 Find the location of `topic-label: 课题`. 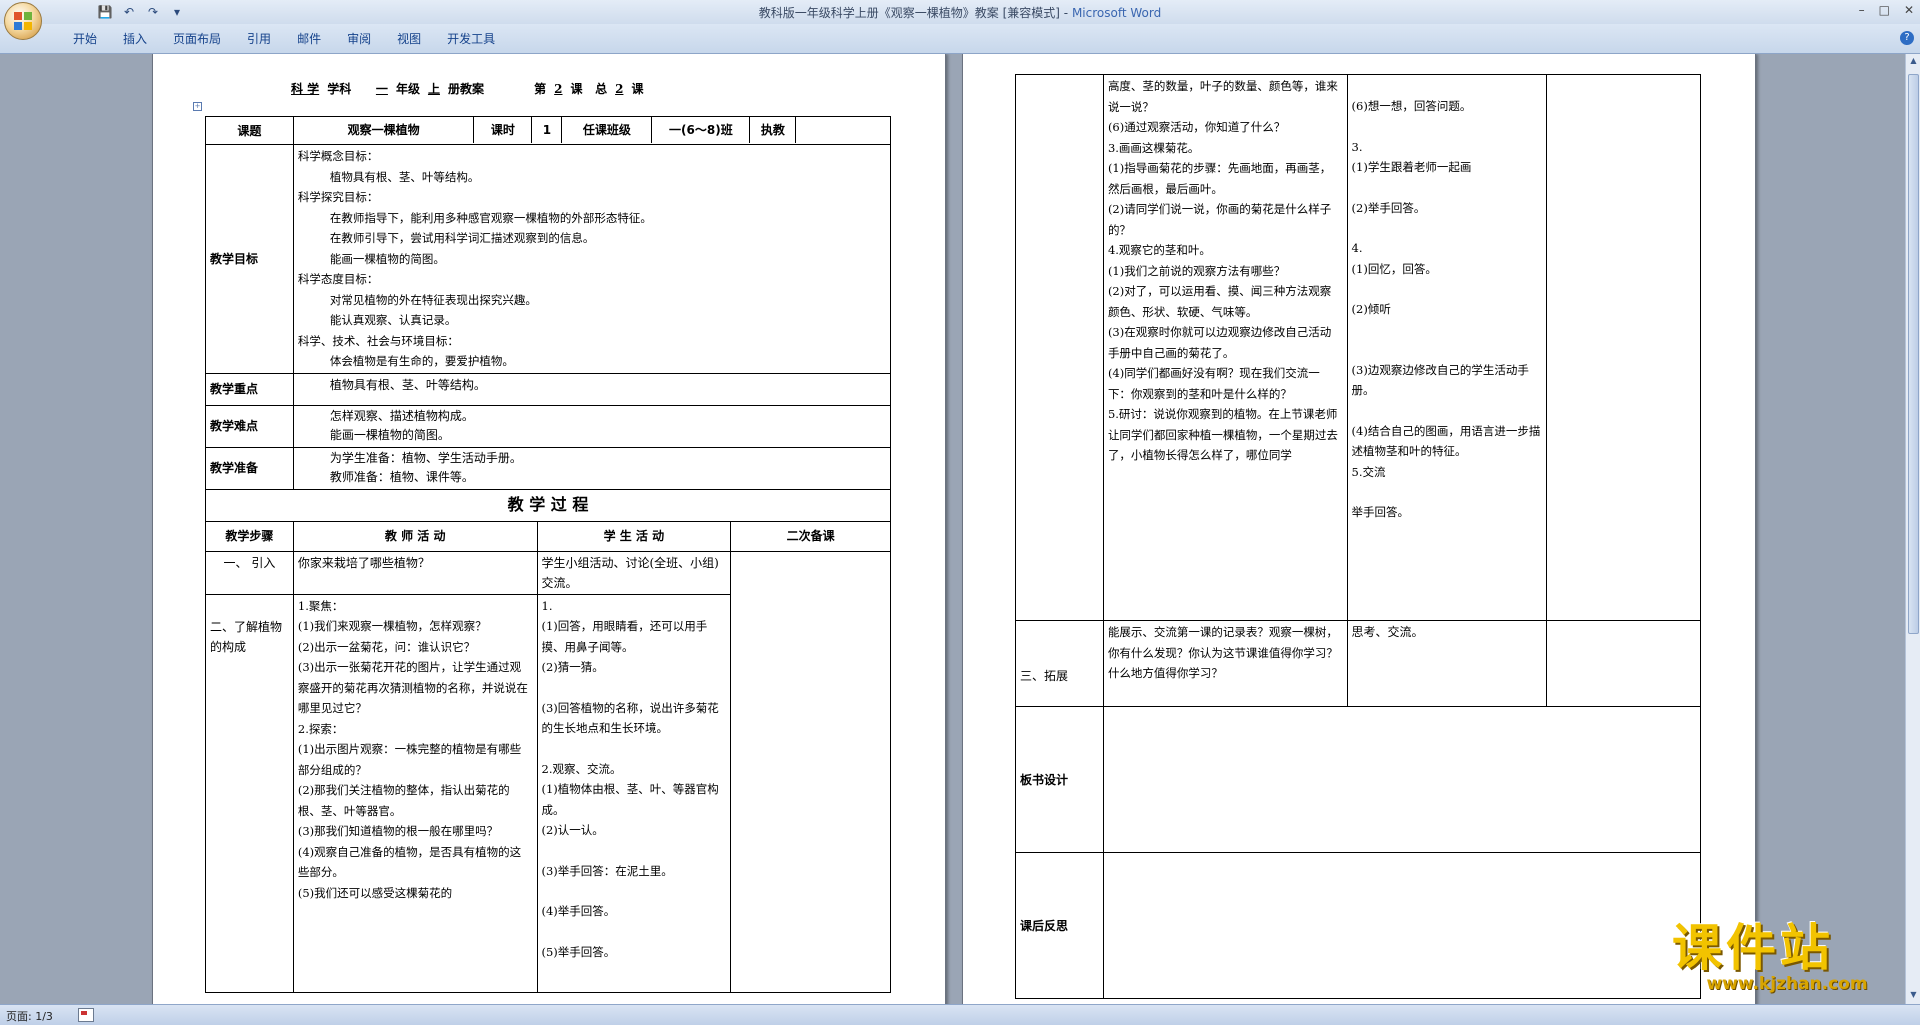

topic-label: 课题 is located at coordinates (249, 130).